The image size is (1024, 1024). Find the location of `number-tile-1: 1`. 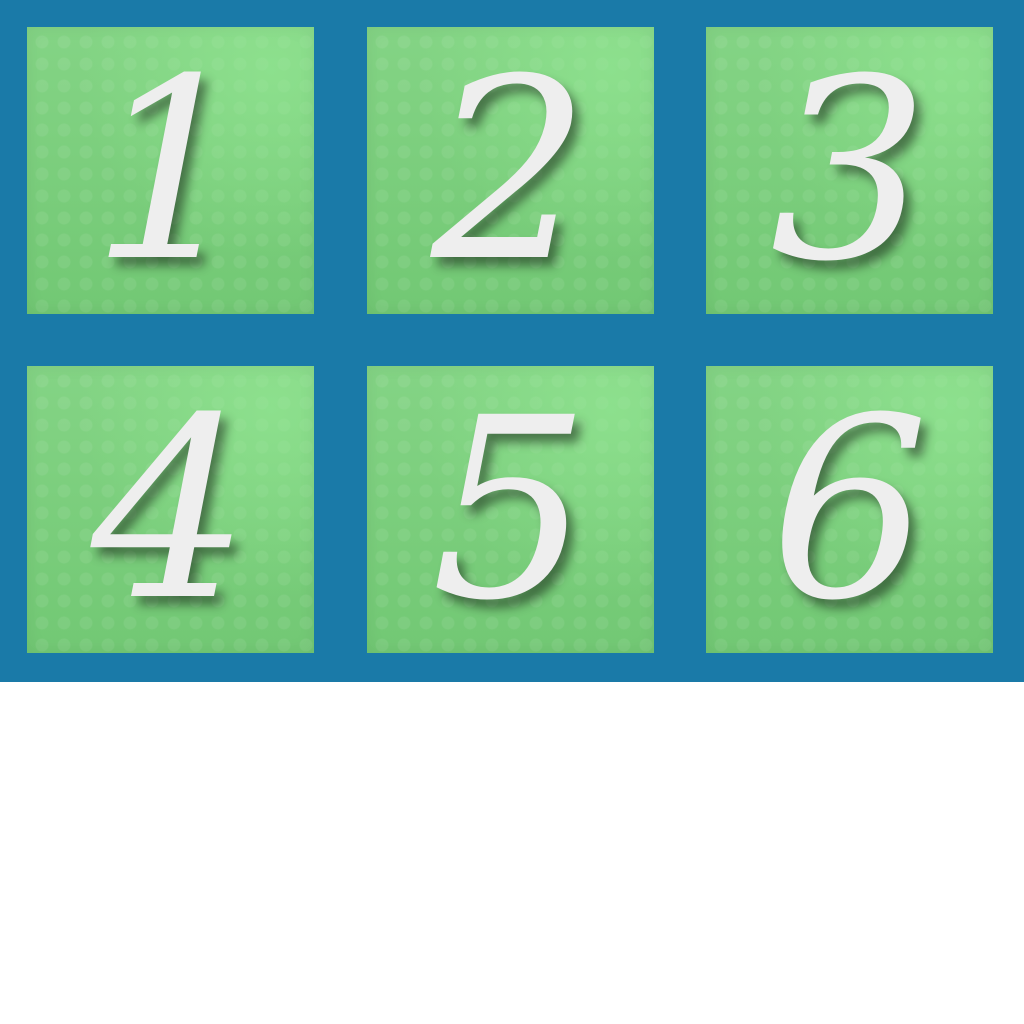

number-tile-1: 1 is located at coordinates (170, 170).